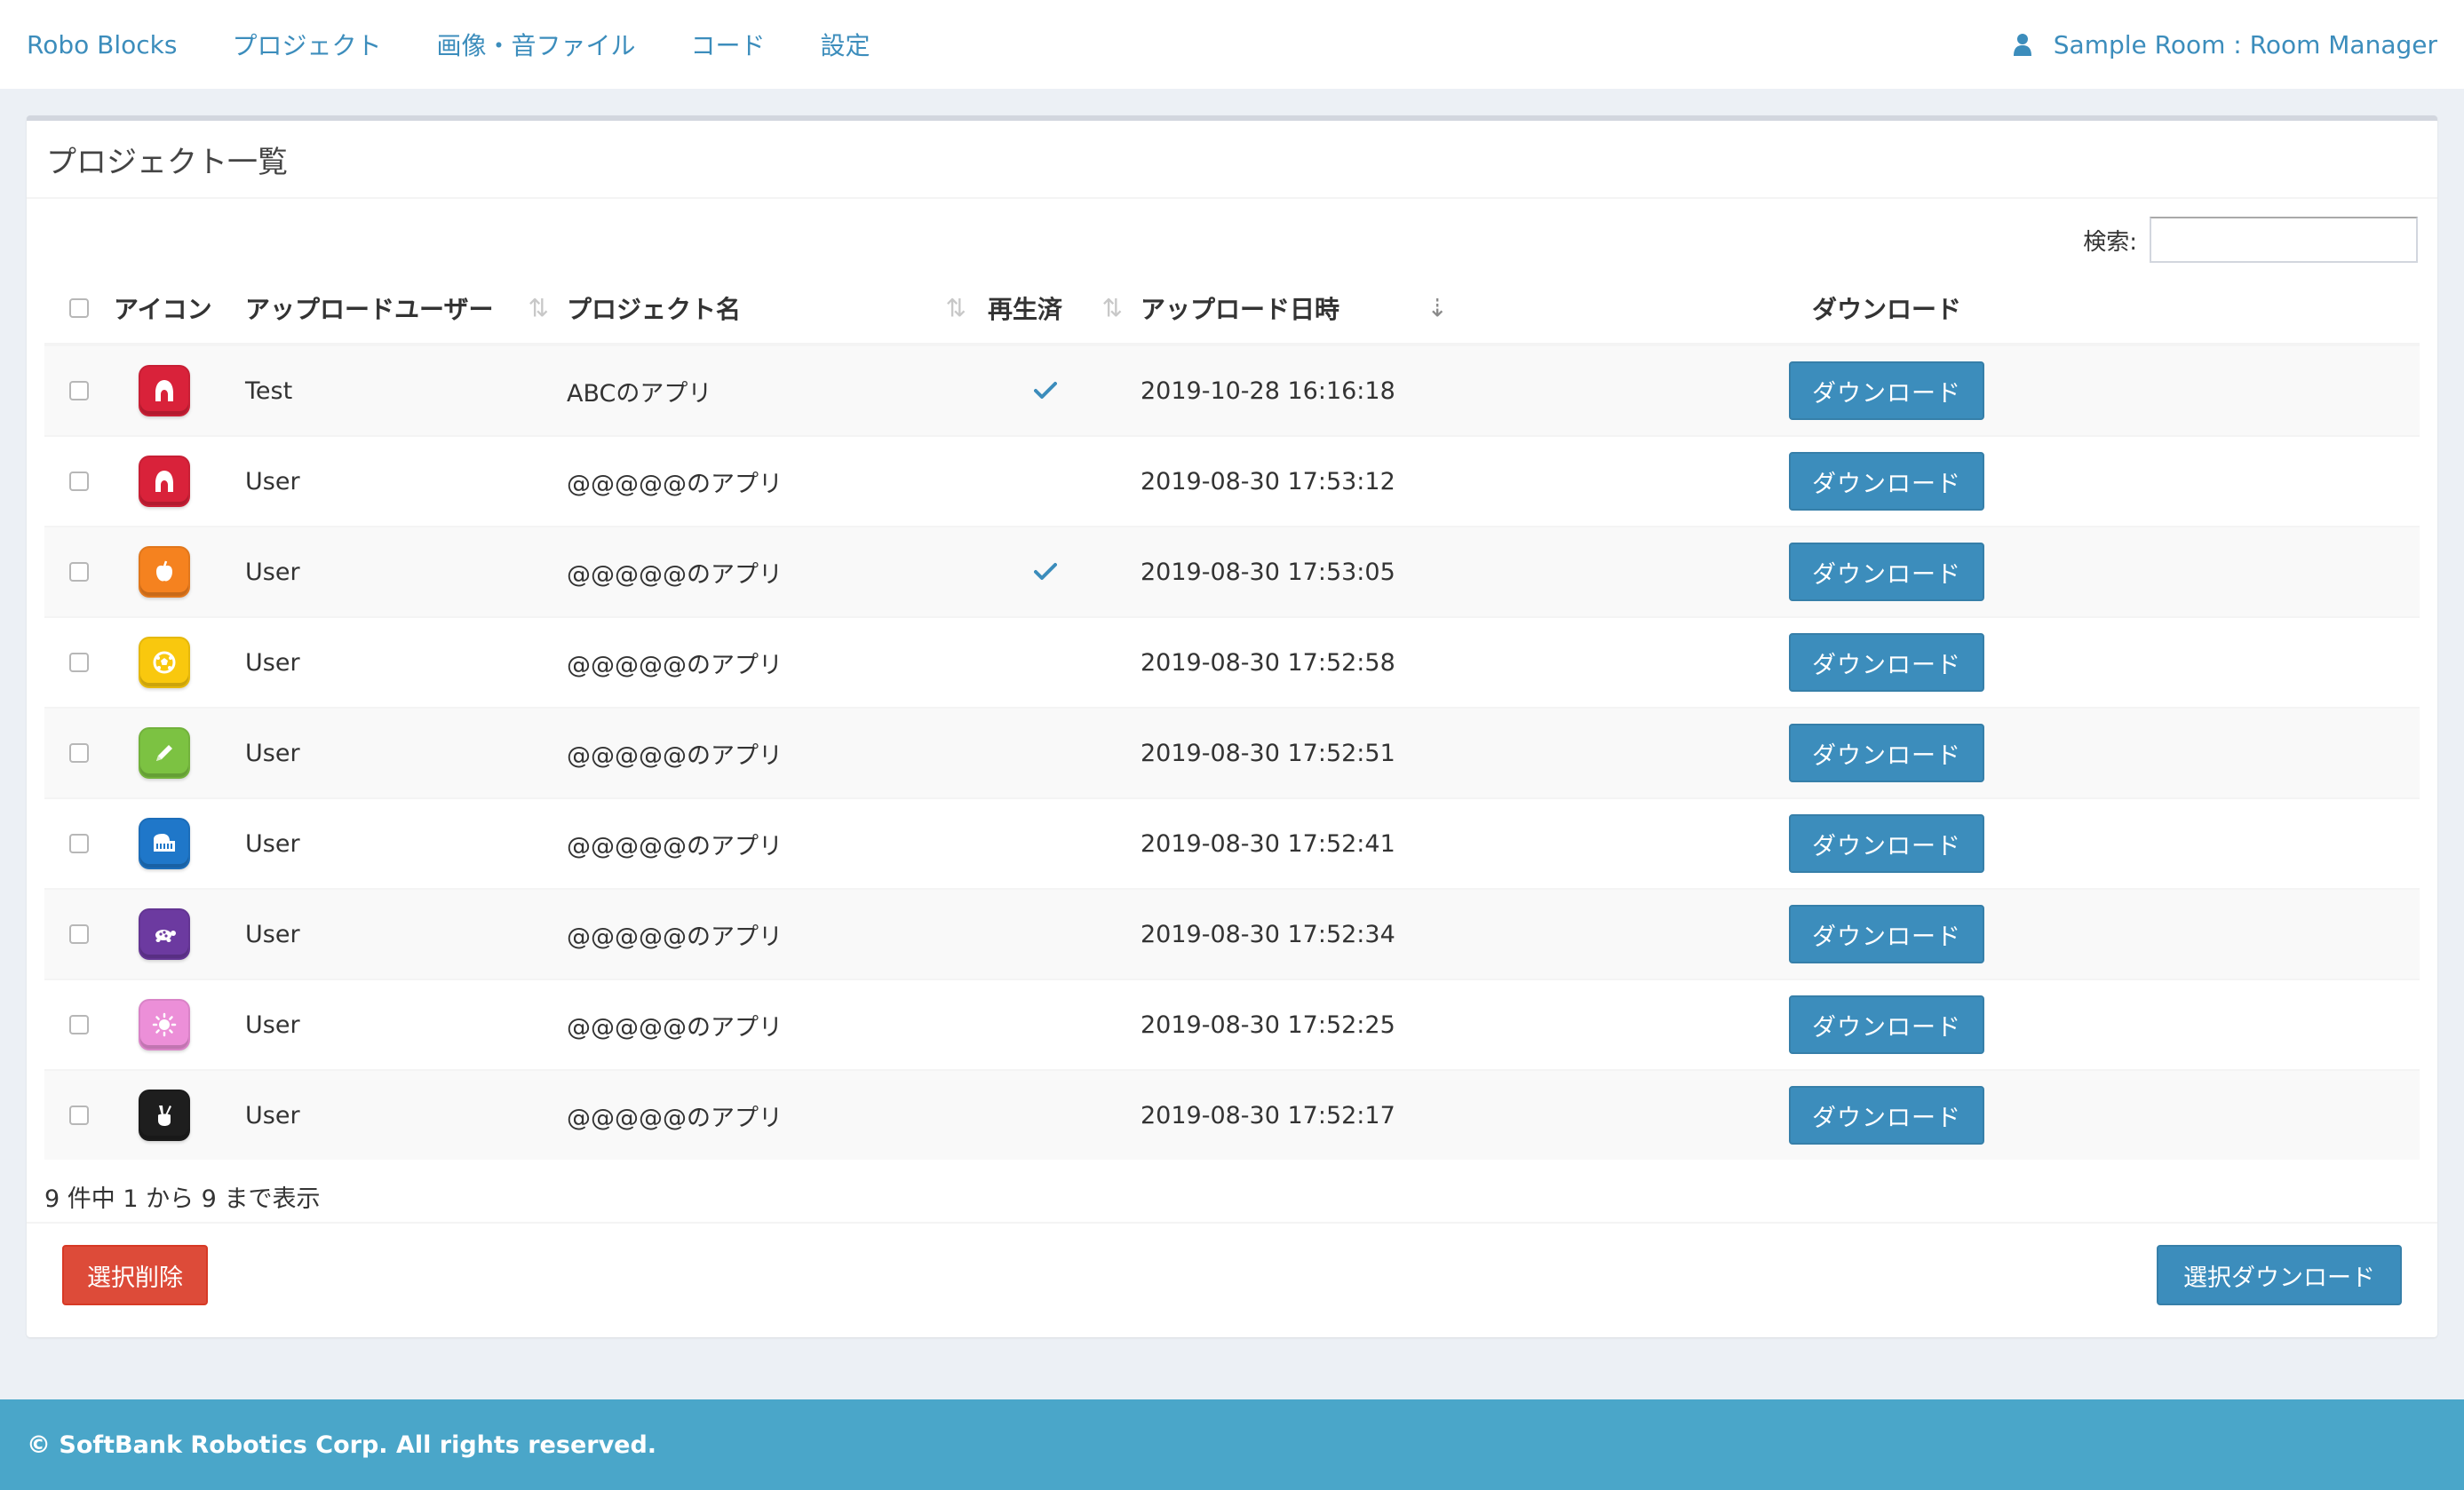 This screenshot has width=2464, height=1490. Describe the element at coordinates (163, 309) in the screenshot. I see `header-icon: アイコン` at that location.